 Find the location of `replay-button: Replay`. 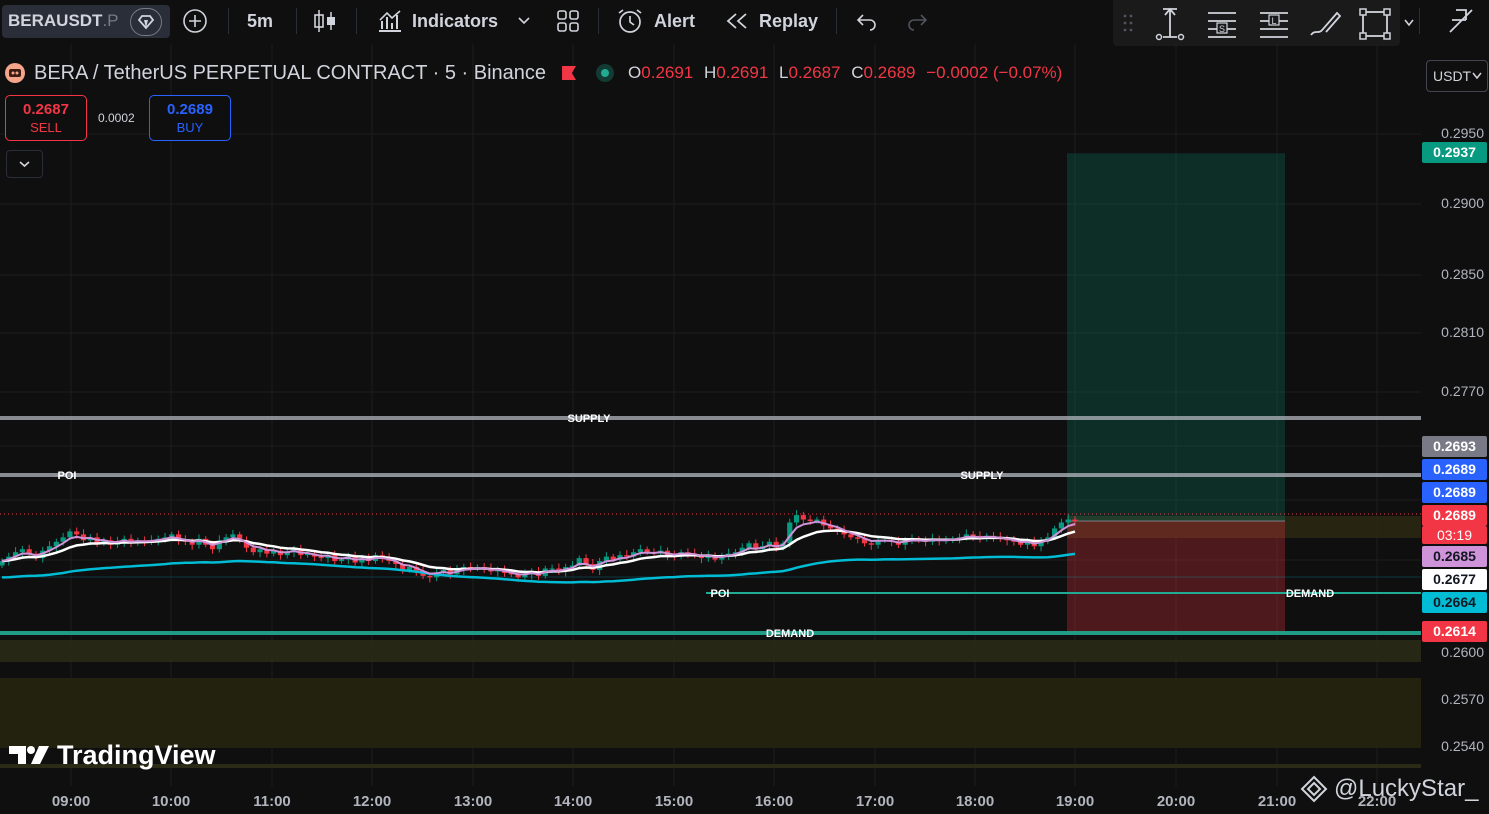

replay-button: Replay is located at coordinates (771, 21).